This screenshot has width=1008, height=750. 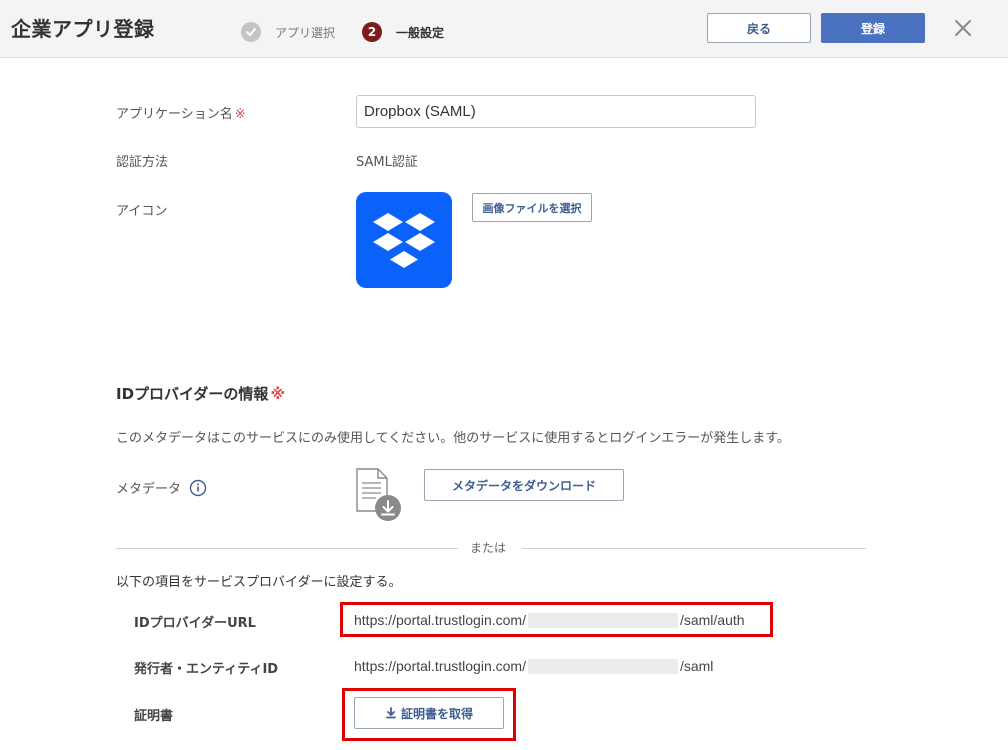 I want to click on close-icon, so click(x=963, y=28).